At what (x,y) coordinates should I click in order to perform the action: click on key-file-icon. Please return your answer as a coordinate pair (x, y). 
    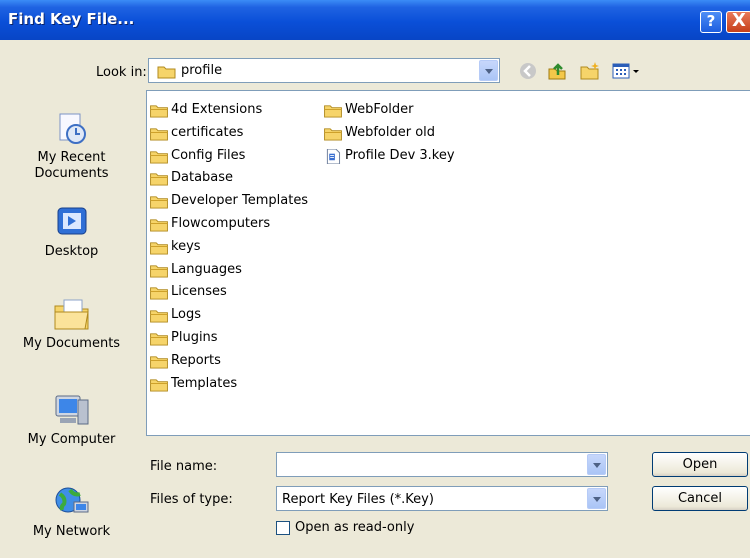
    Looking at the image, I should click on (333, 156).